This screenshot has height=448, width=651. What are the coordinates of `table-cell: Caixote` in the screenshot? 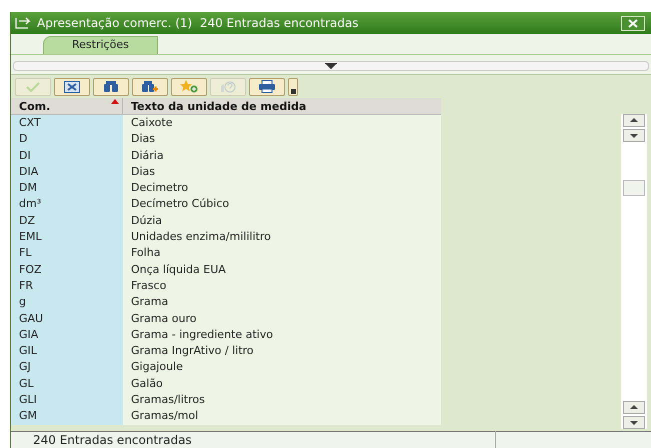 It's located at (282, 123).